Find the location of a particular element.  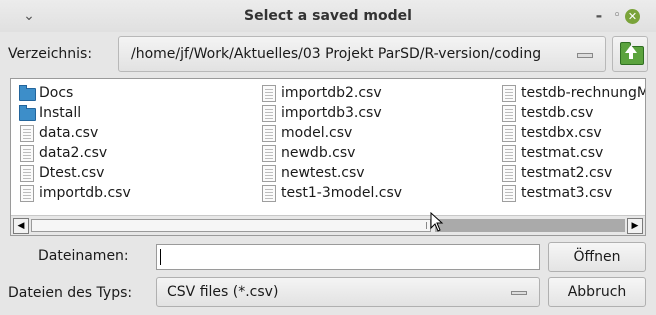

horizontal-scrollbar: ◀ ▶ is located at coordinates (328, 225).